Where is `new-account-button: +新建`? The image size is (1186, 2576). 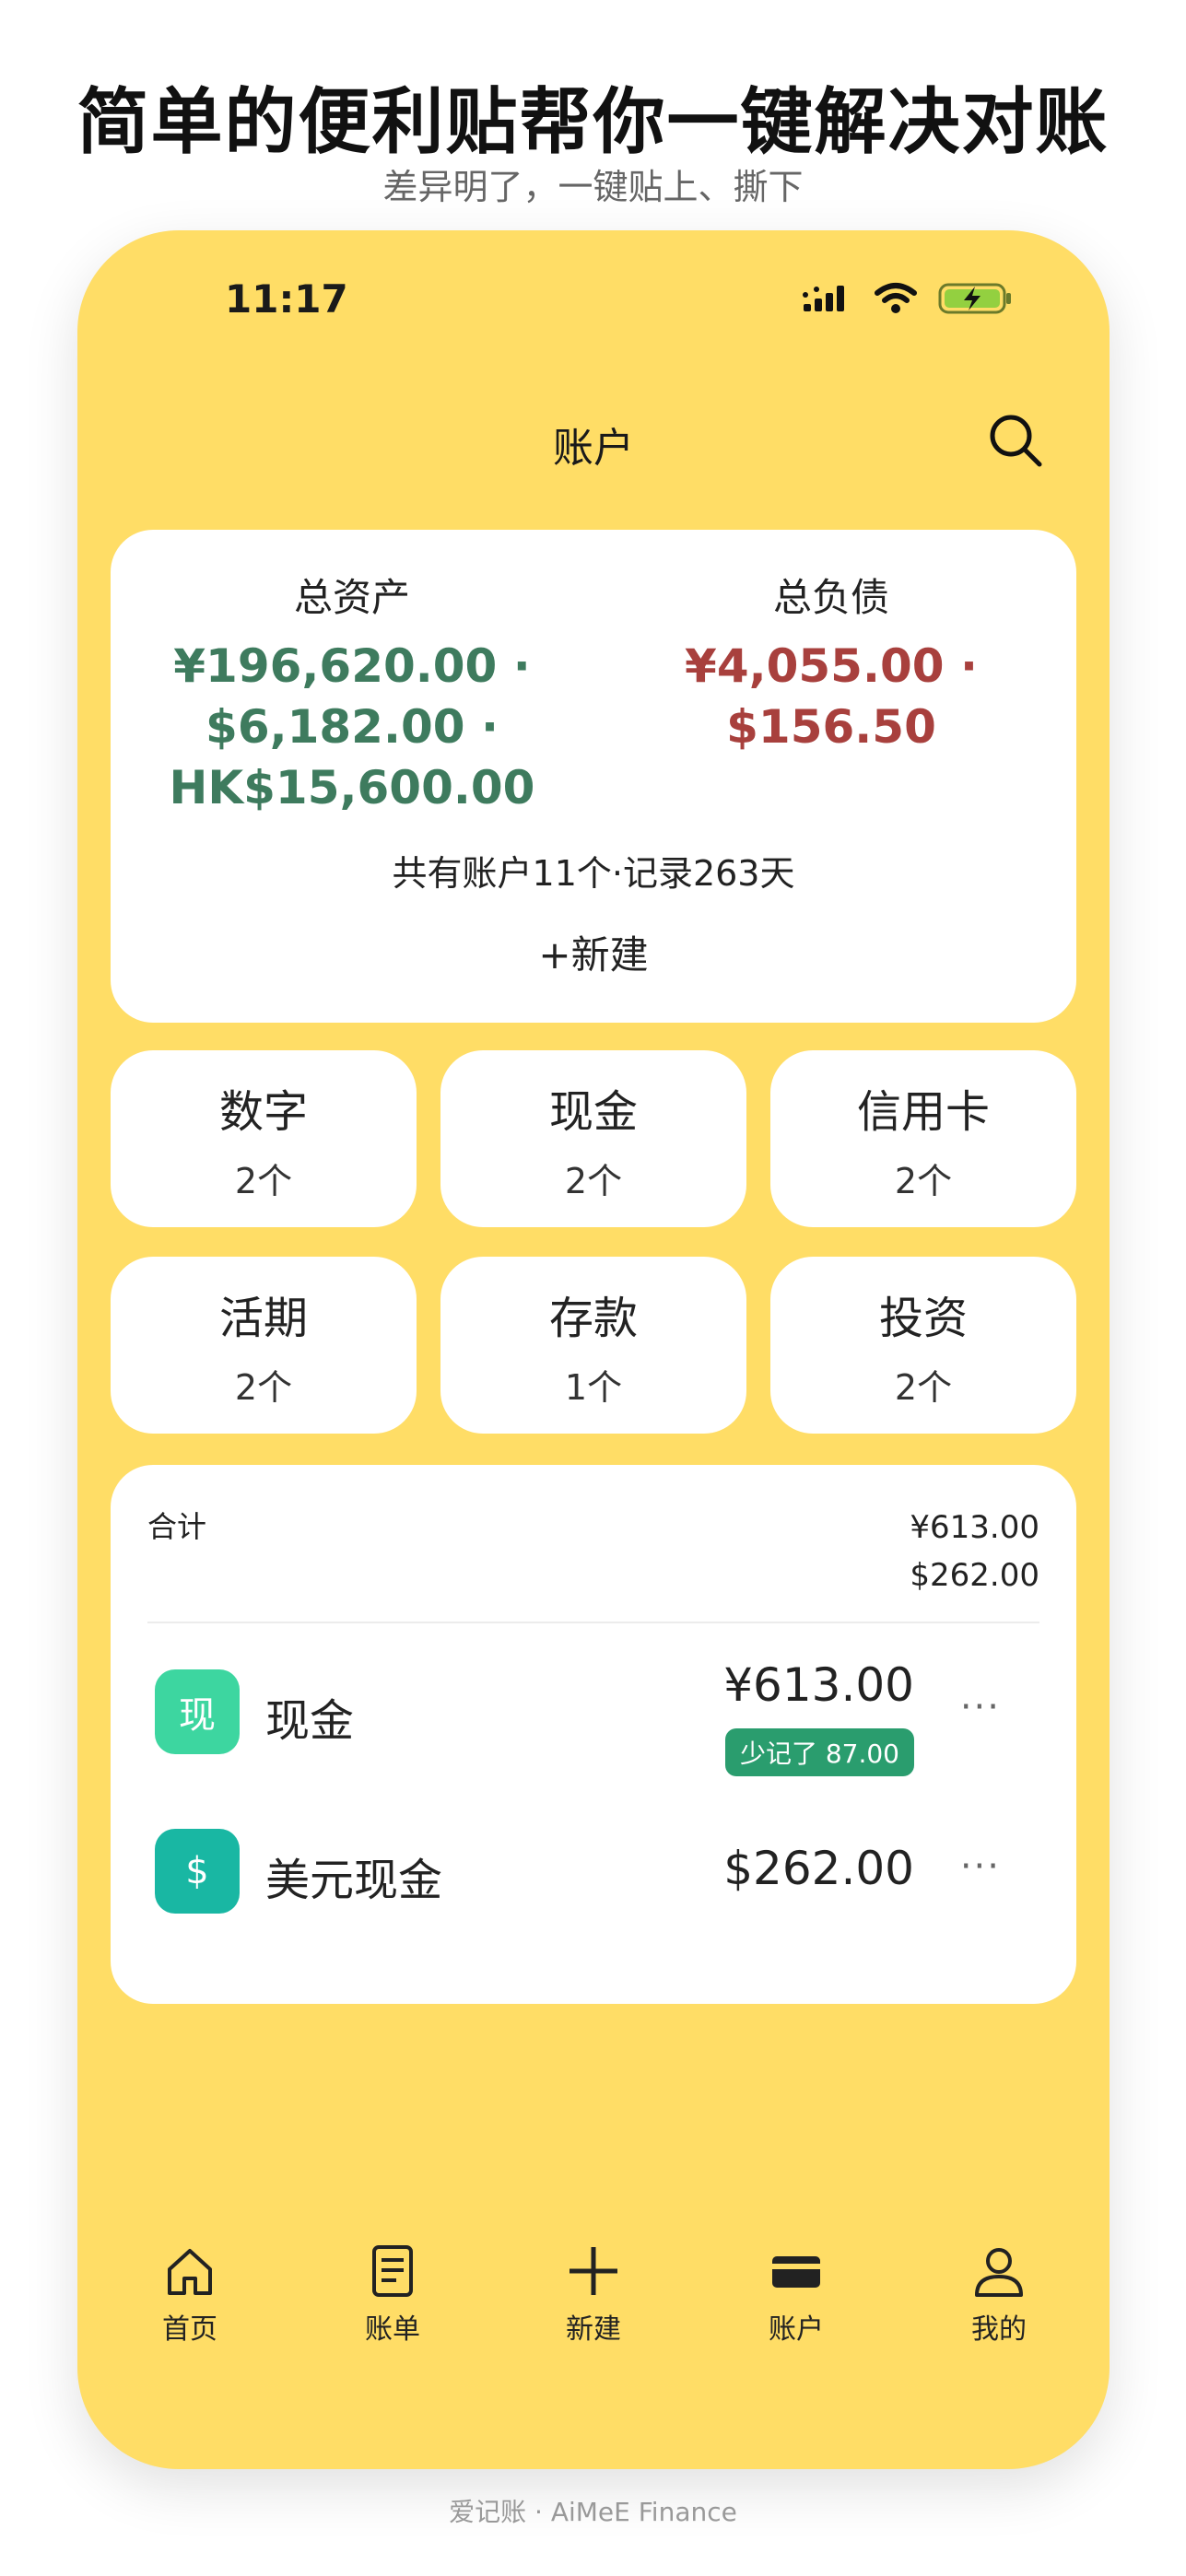
new-account-button: +新建 is located at coordinates (593, 952).